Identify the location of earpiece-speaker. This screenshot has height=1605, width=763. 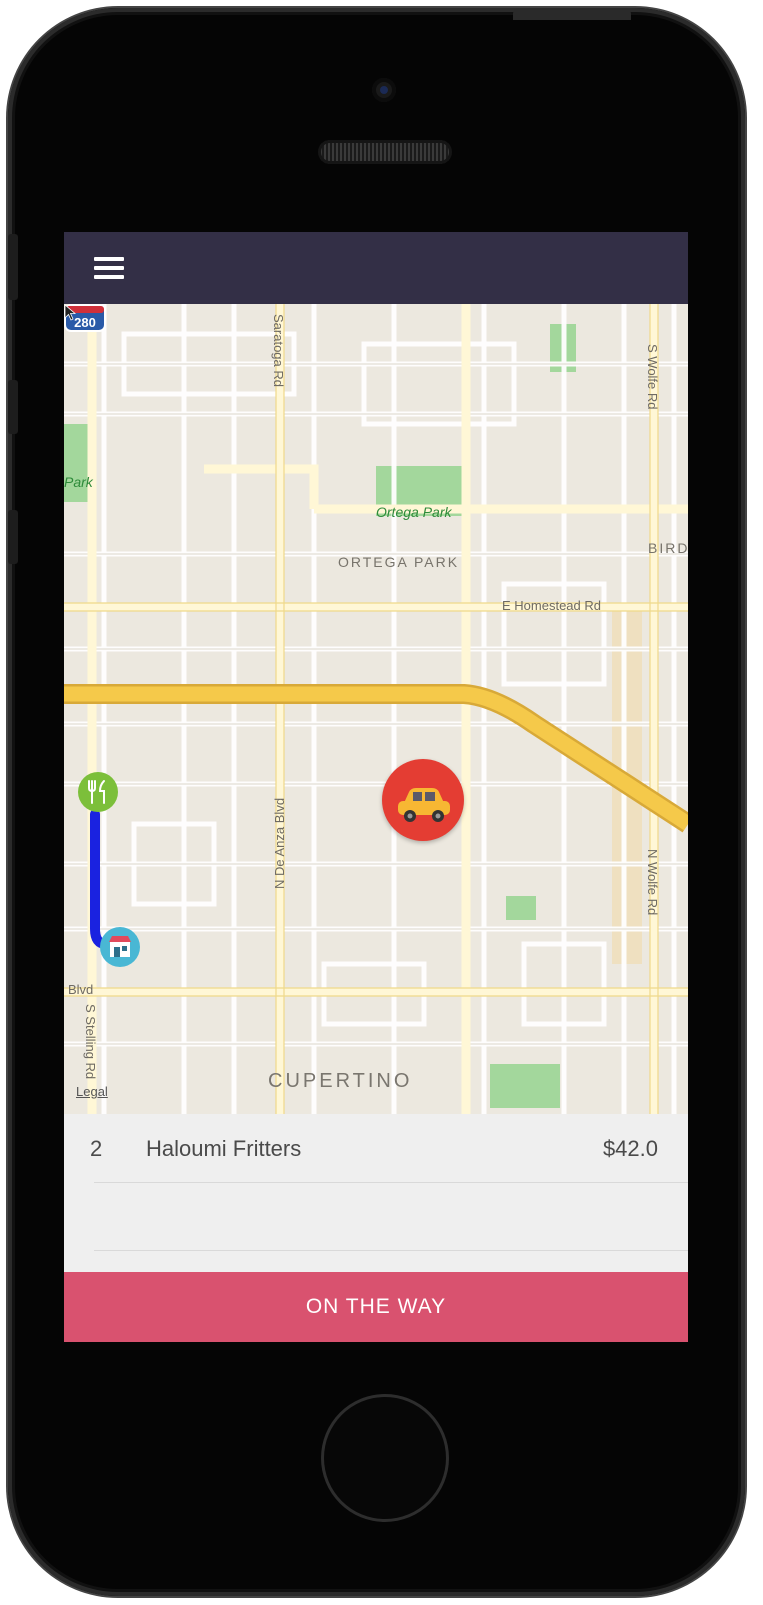
(385, 152).